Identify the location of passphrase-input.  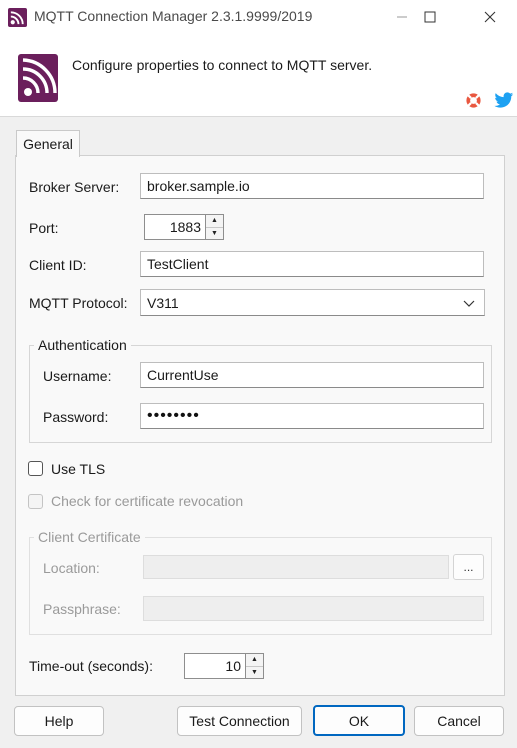
(313, 608).